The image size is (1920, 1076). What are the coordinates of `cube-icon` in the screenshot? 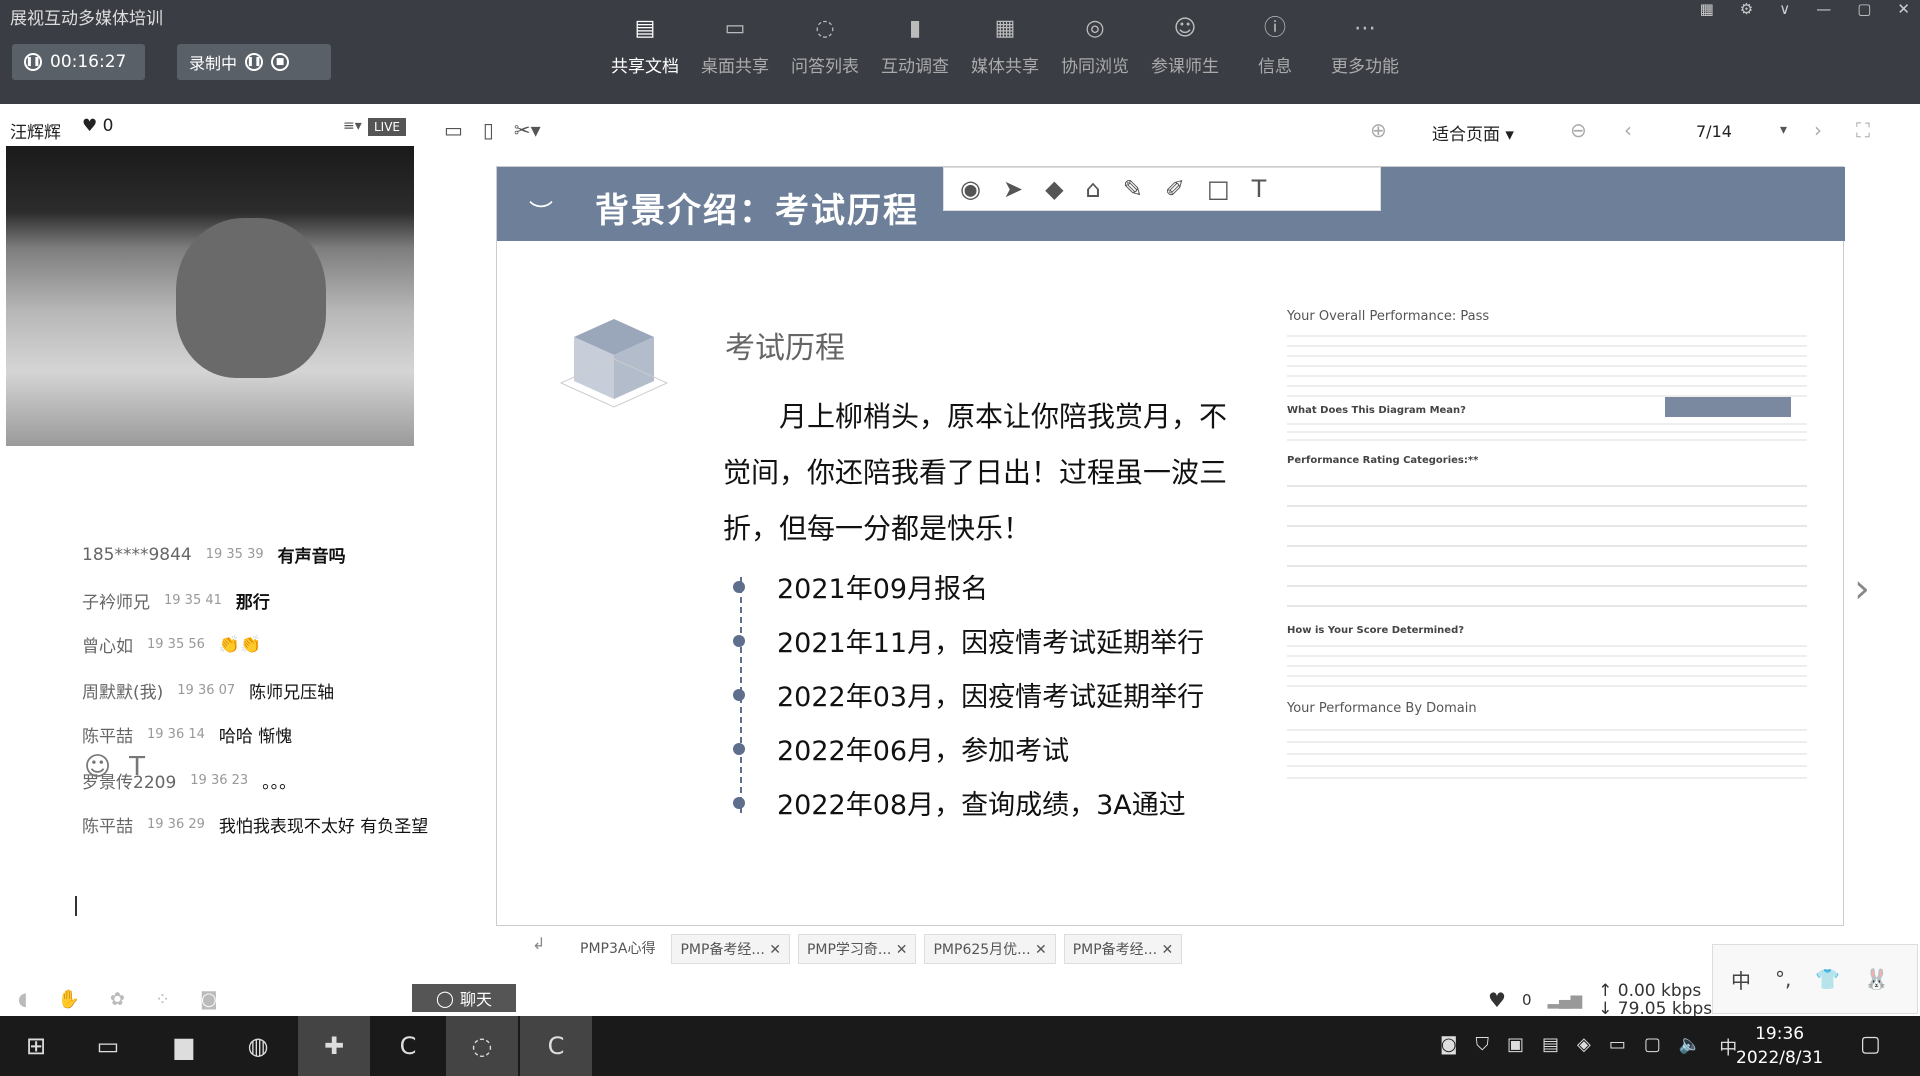 It's located at (614, 363).